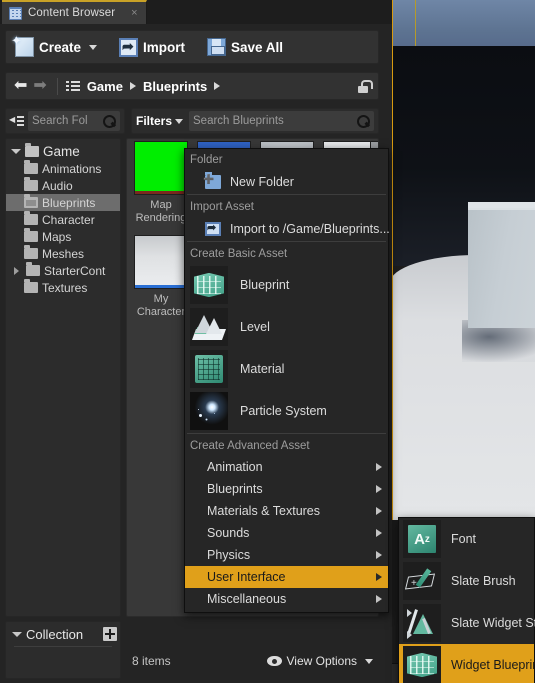 The width and height of the screenshot is (535, 683). What do you see at coordinates (63, 168) in the screenshot?
I see `tree-item-animations: Animations` at bounding box center [63, 168].